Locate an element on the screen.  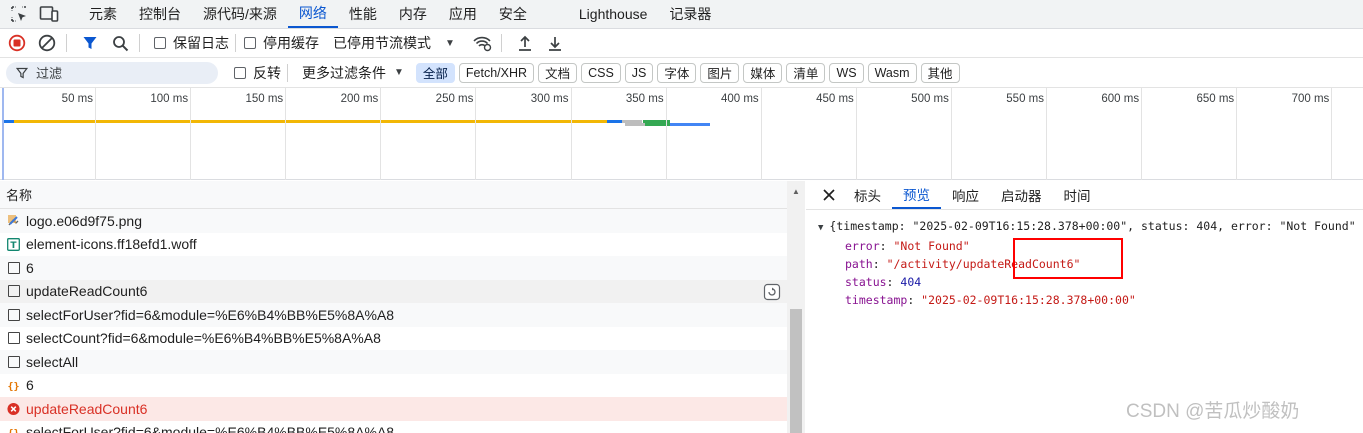
preserve-log-checkbox: 保留日志 is located at coordinates (191, 43).